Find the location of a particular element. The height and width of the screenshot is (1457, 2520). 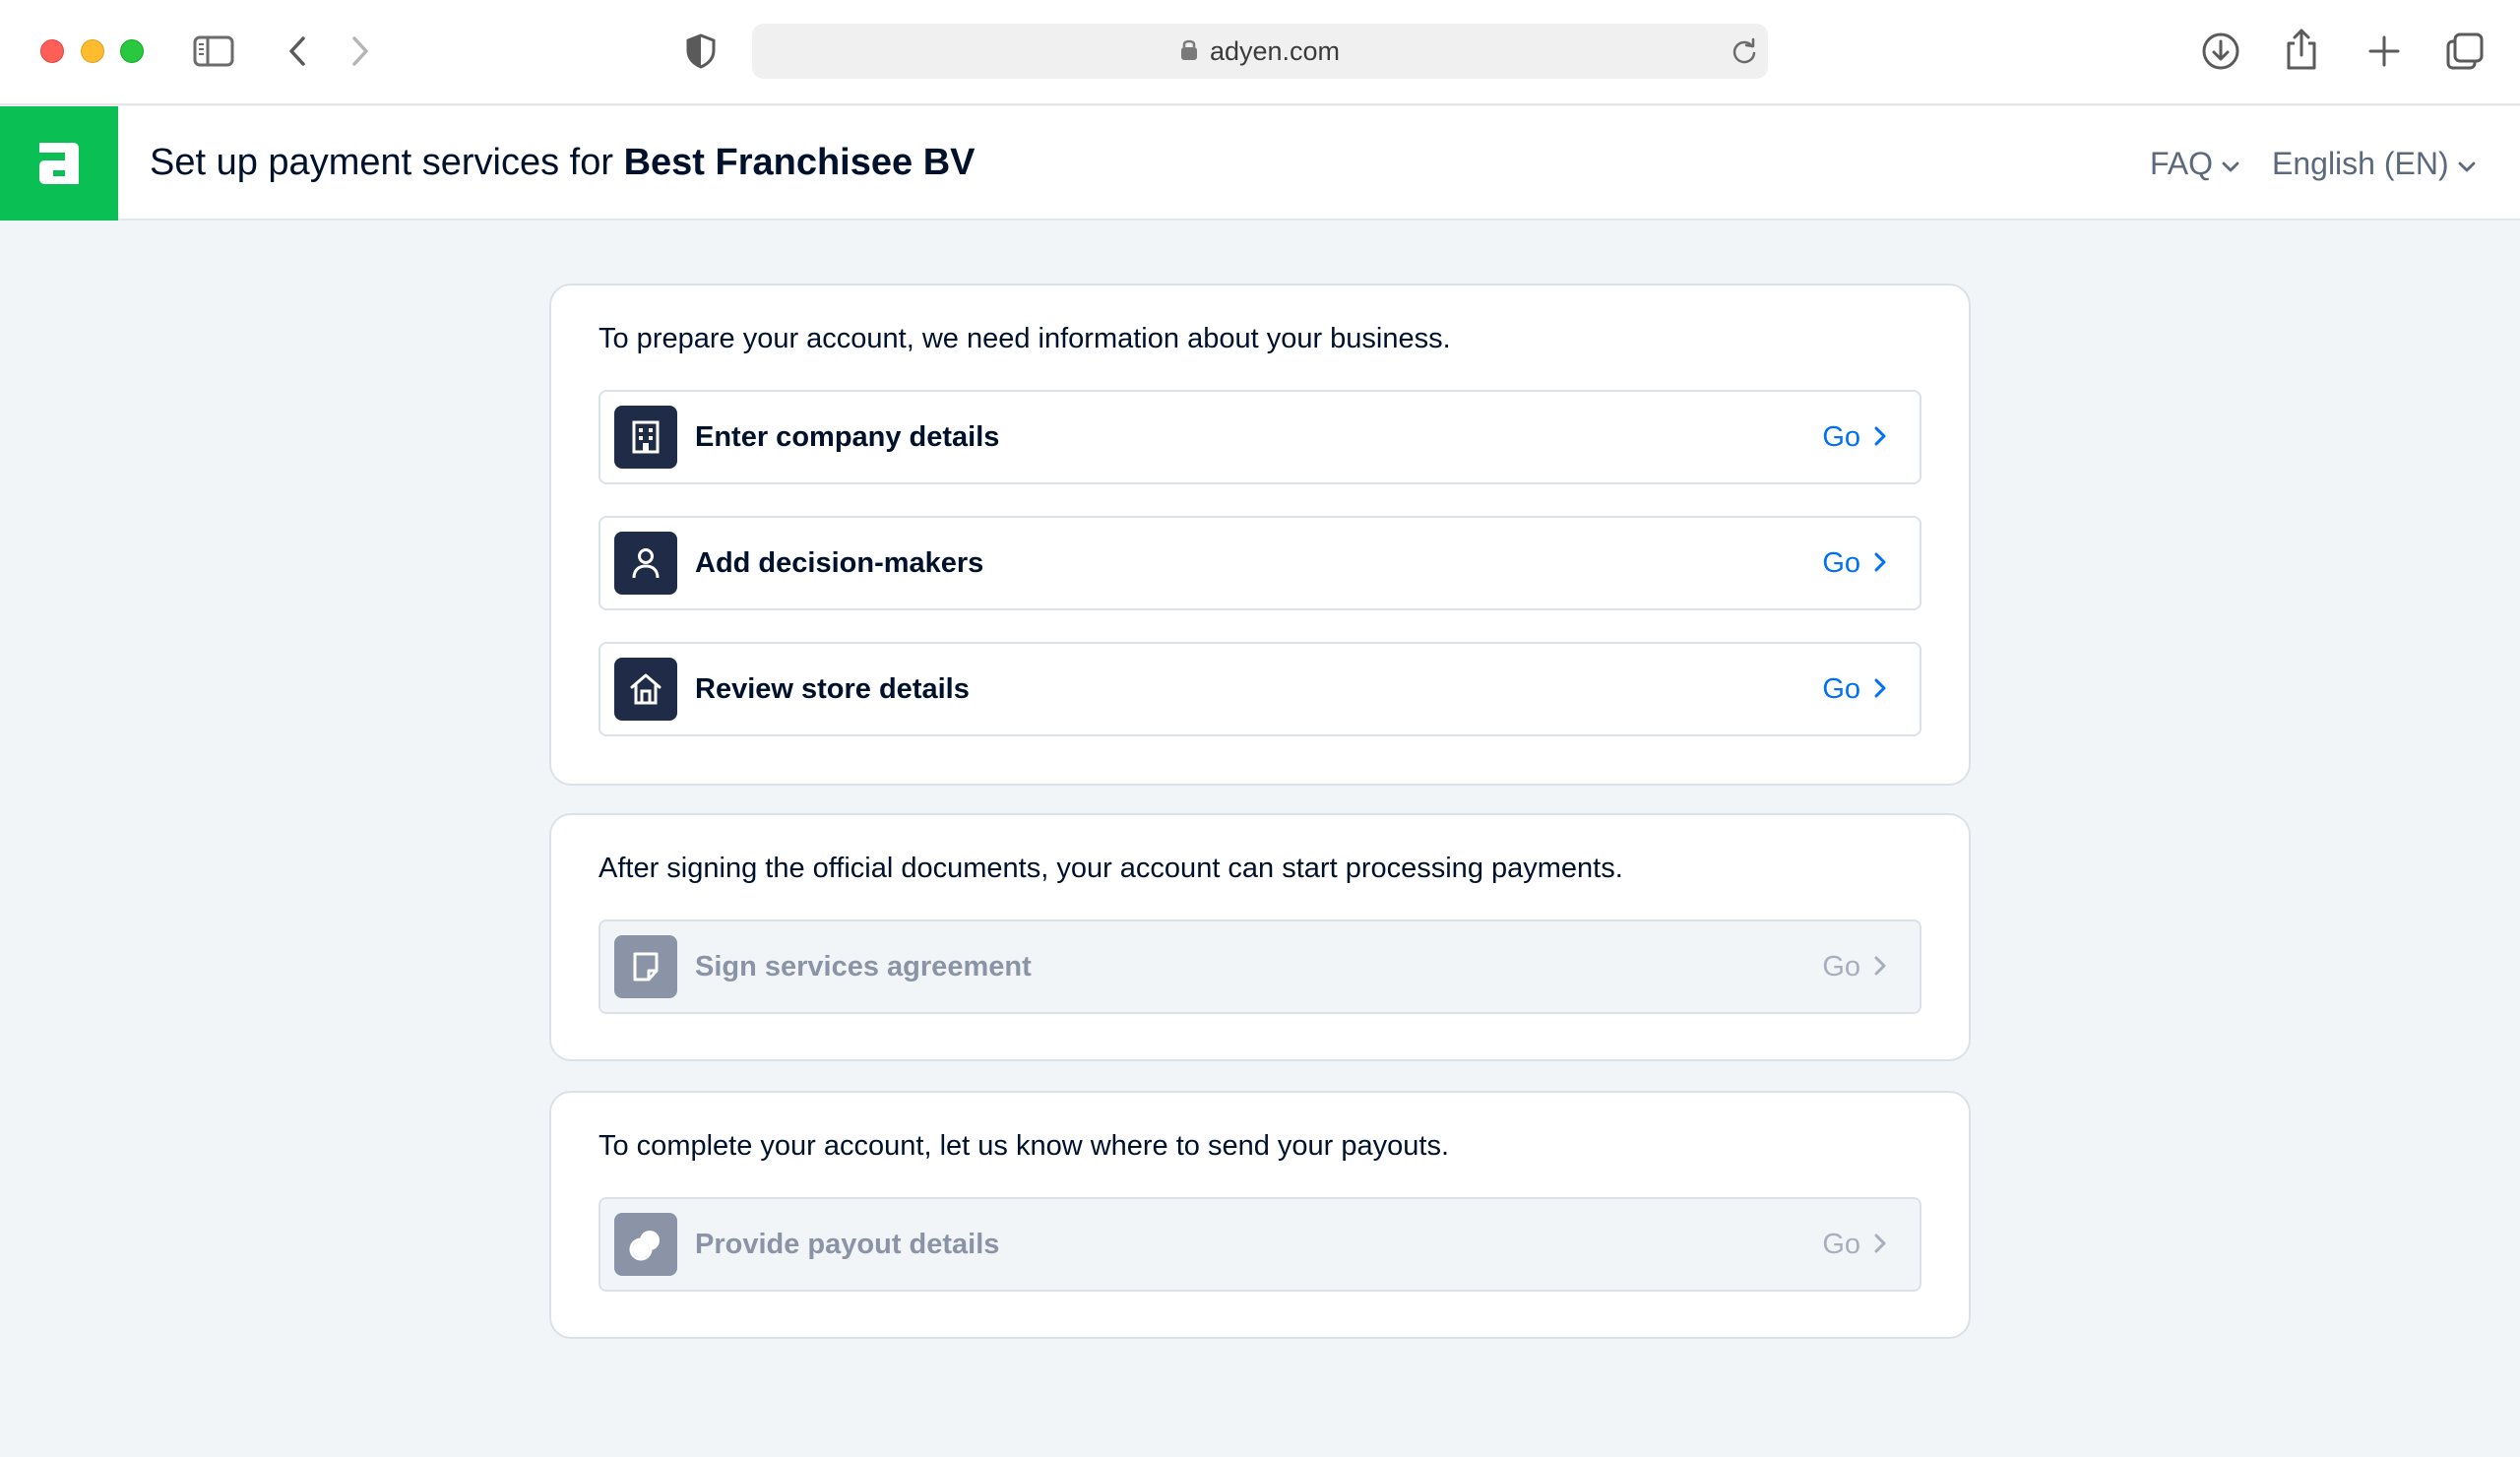

close-window-button is located at coordinates (52, 51).